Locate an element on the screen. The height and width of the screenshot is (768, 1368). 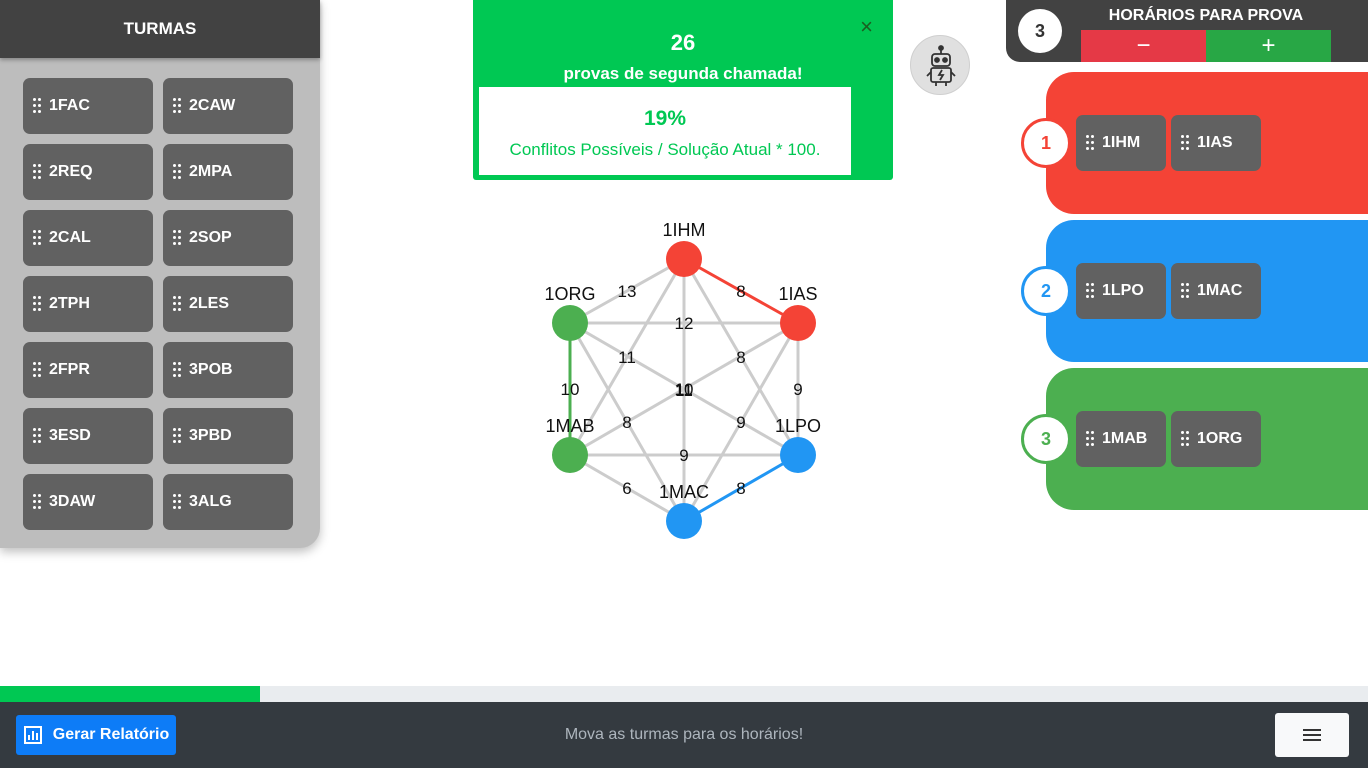
footer-message: Mova as turmas para os horários! is located at coordinates (684, 734).